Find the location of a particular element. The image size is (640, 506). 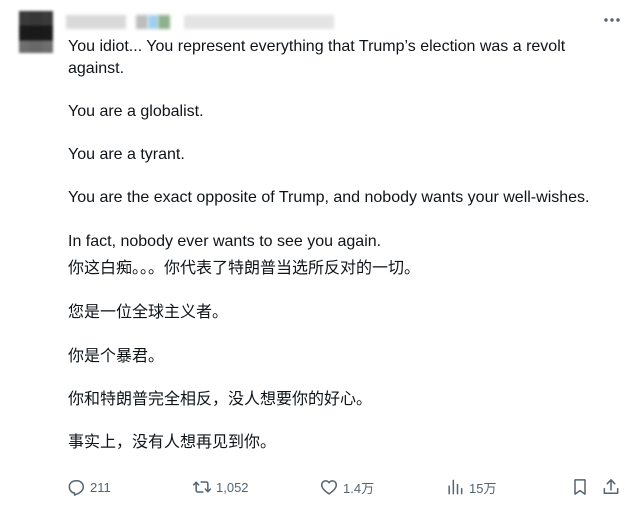

action-bar: 211 1,052 1.4万 15万 is located at coordinates (346, 487).